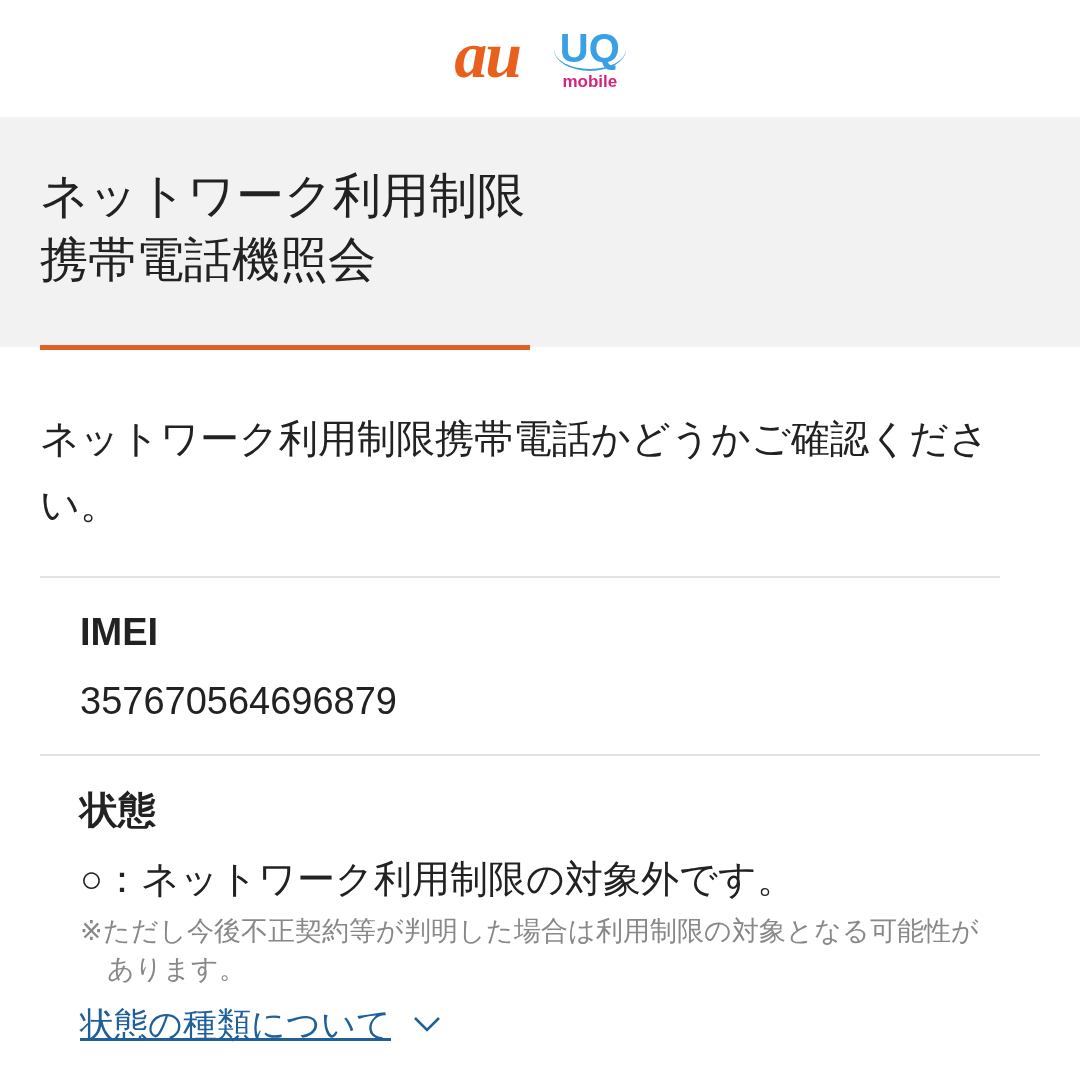  I want to click on uq-mobile-logo: UQ mobile, so click(589, 58).